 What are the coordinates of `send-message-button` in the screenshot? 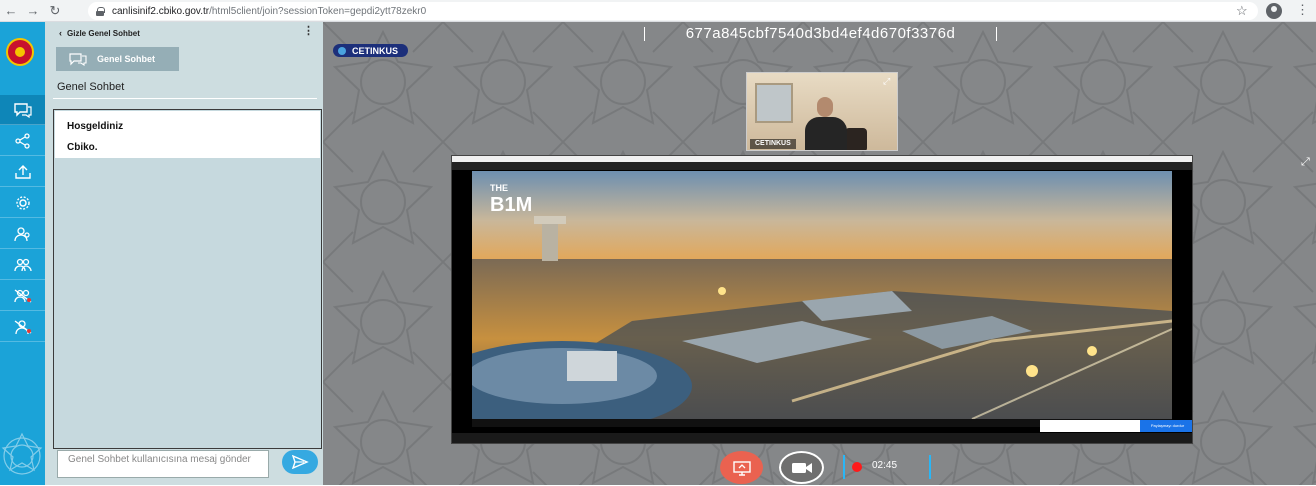 It's located at (300, 462).